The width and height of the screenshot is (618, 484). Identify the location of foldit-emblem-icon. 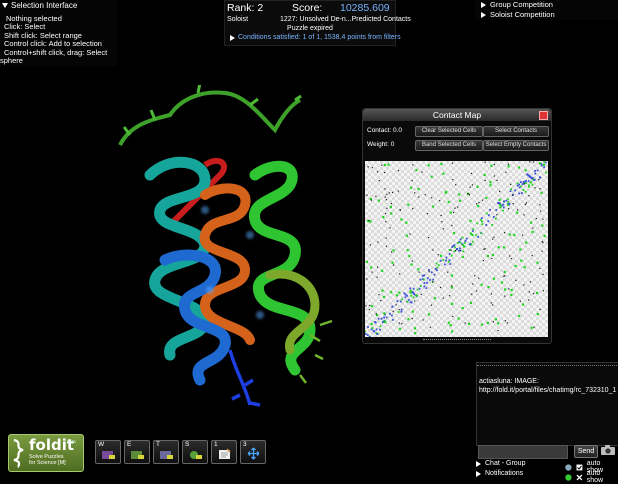
(19, 453).